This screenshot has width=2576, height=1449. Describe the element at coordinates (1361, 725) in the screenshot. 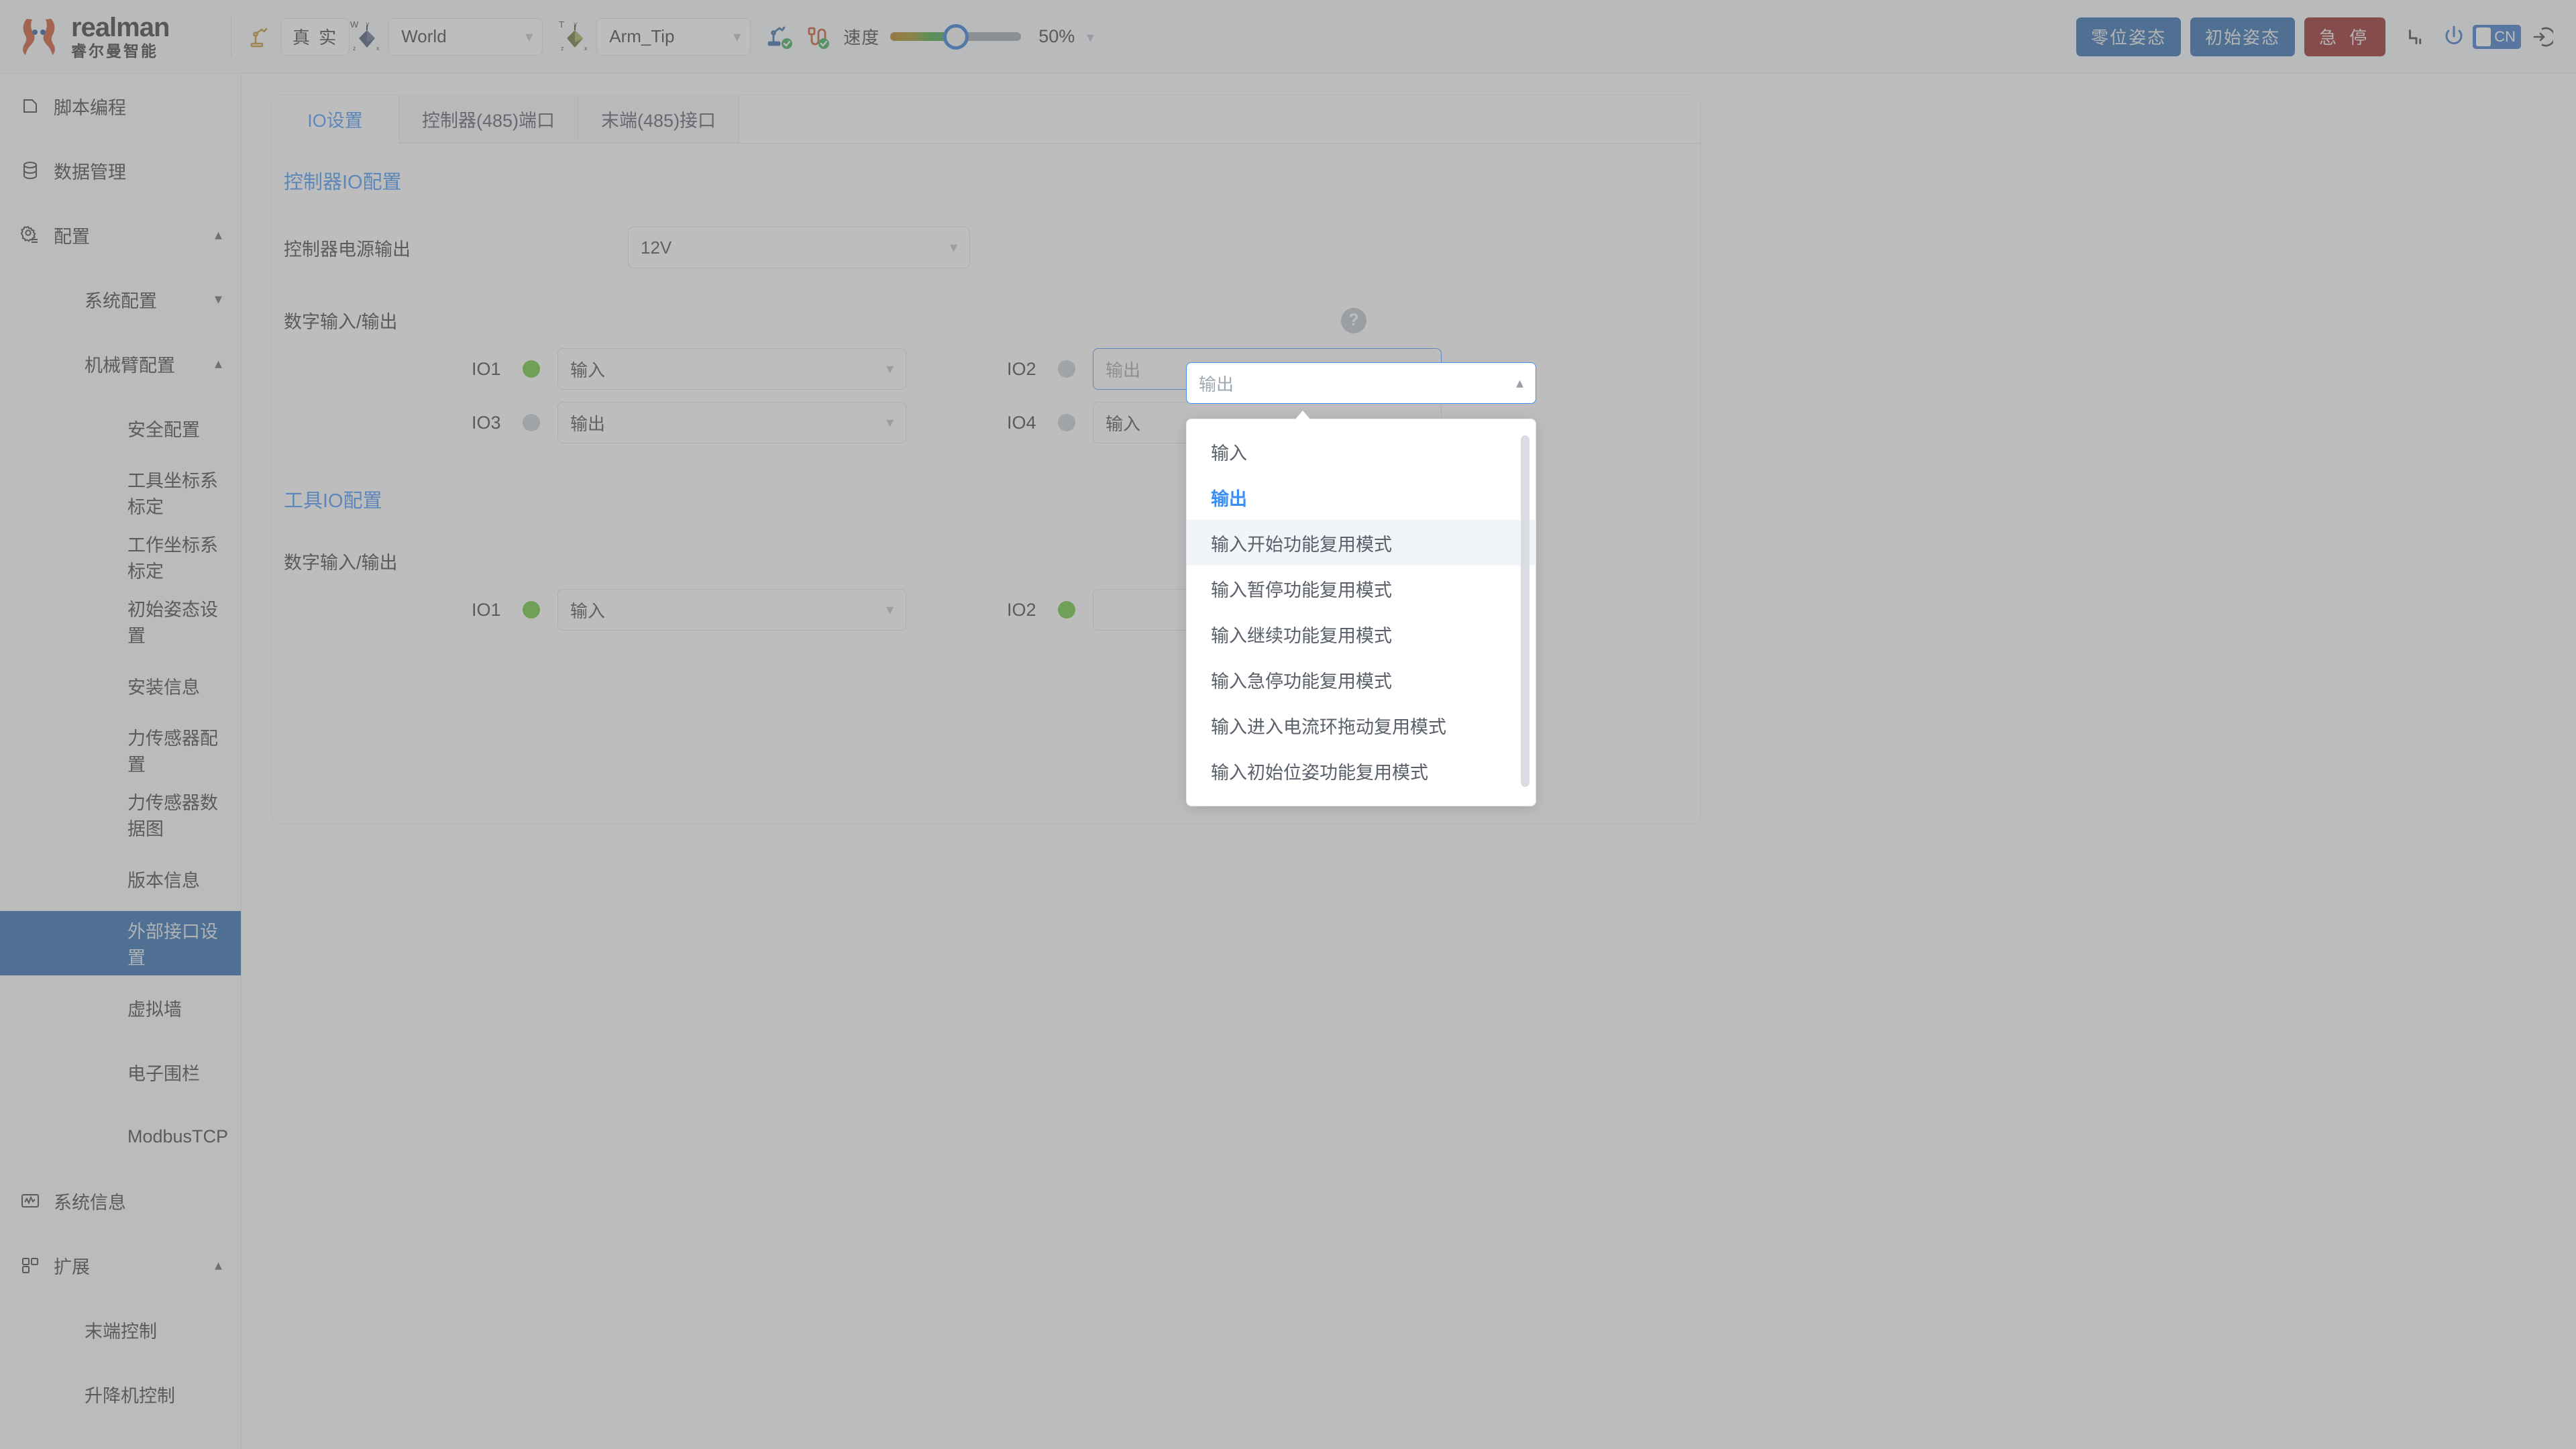

I see `dropdown-option-6: 输入进入电流环拖动复用模式` at that location.